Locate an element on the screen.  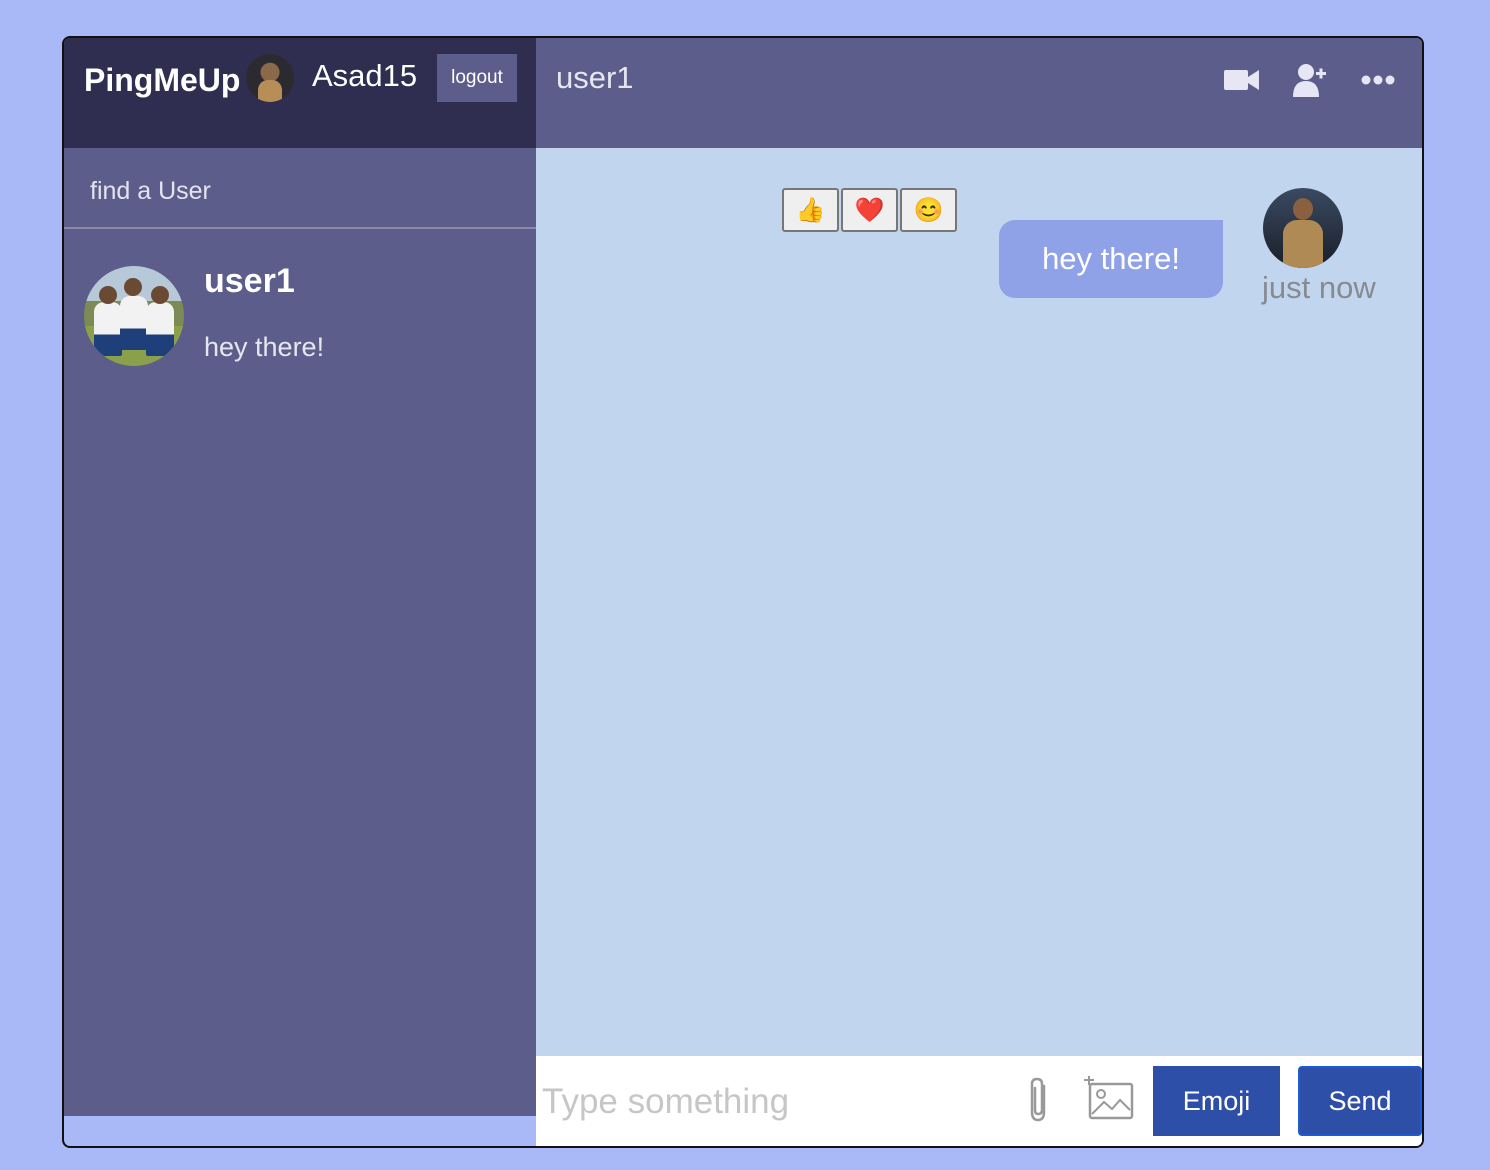
add-user-icon is located at coordinates (1310, 80).